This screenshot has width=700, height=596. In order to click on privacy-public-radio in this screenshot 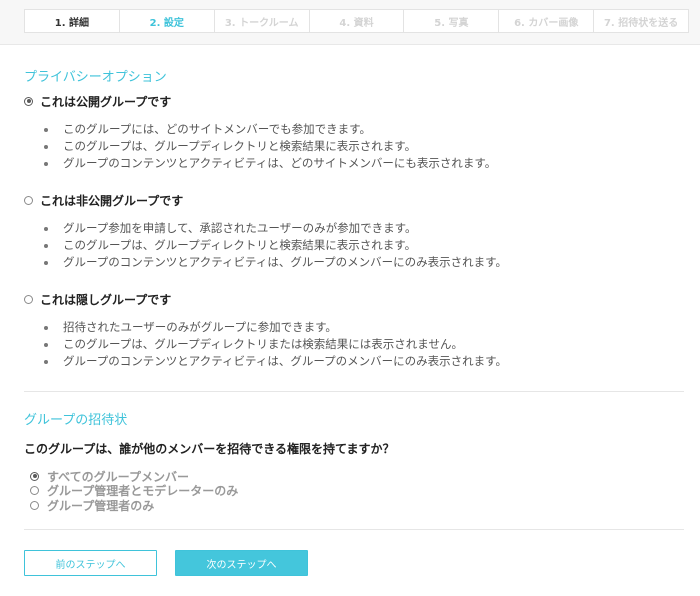, I will do `click(28, 101)`.